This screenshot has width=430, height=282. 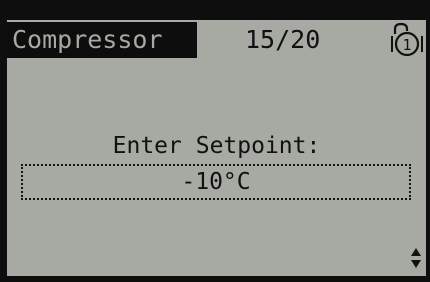 I want to click on setpoint-input: -10°C, so click(x=216, y=182).